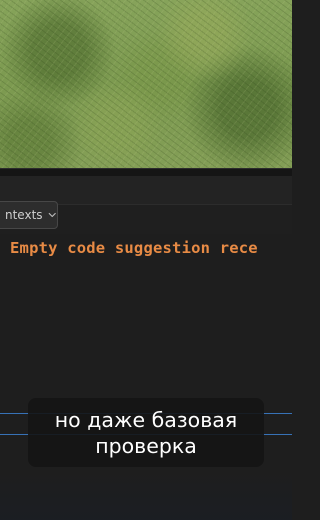 This screenshot has height=520, width=320. What do you see at coordinates (52, 215) in the screenshot?
I see `chevron-down-icon` at bounding box center [52, 215].